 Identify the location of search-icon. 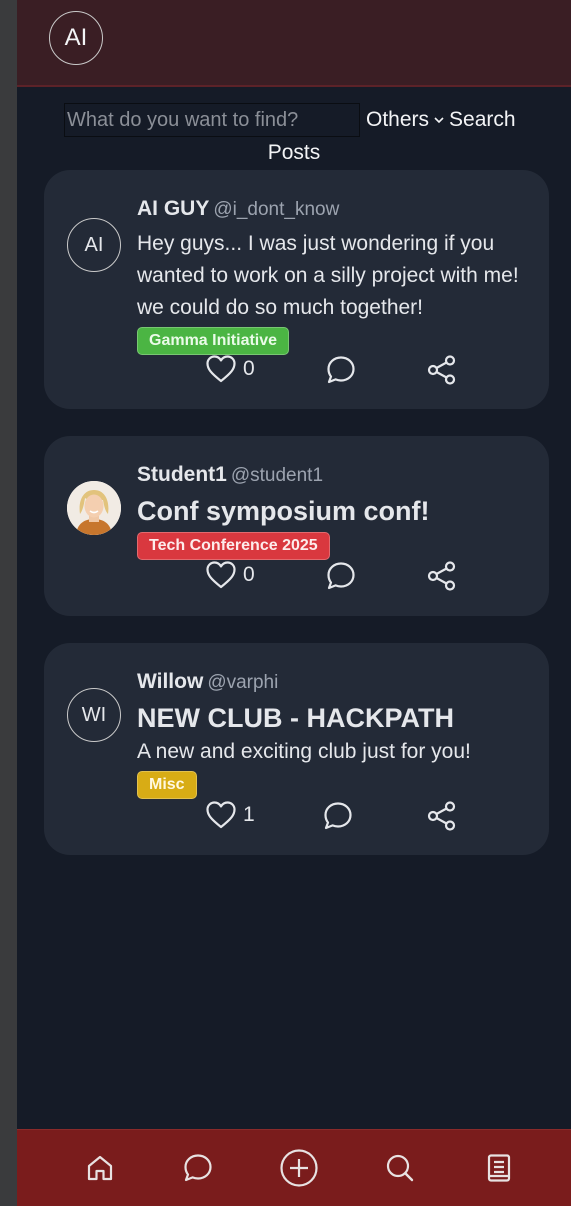
(400, 1168).